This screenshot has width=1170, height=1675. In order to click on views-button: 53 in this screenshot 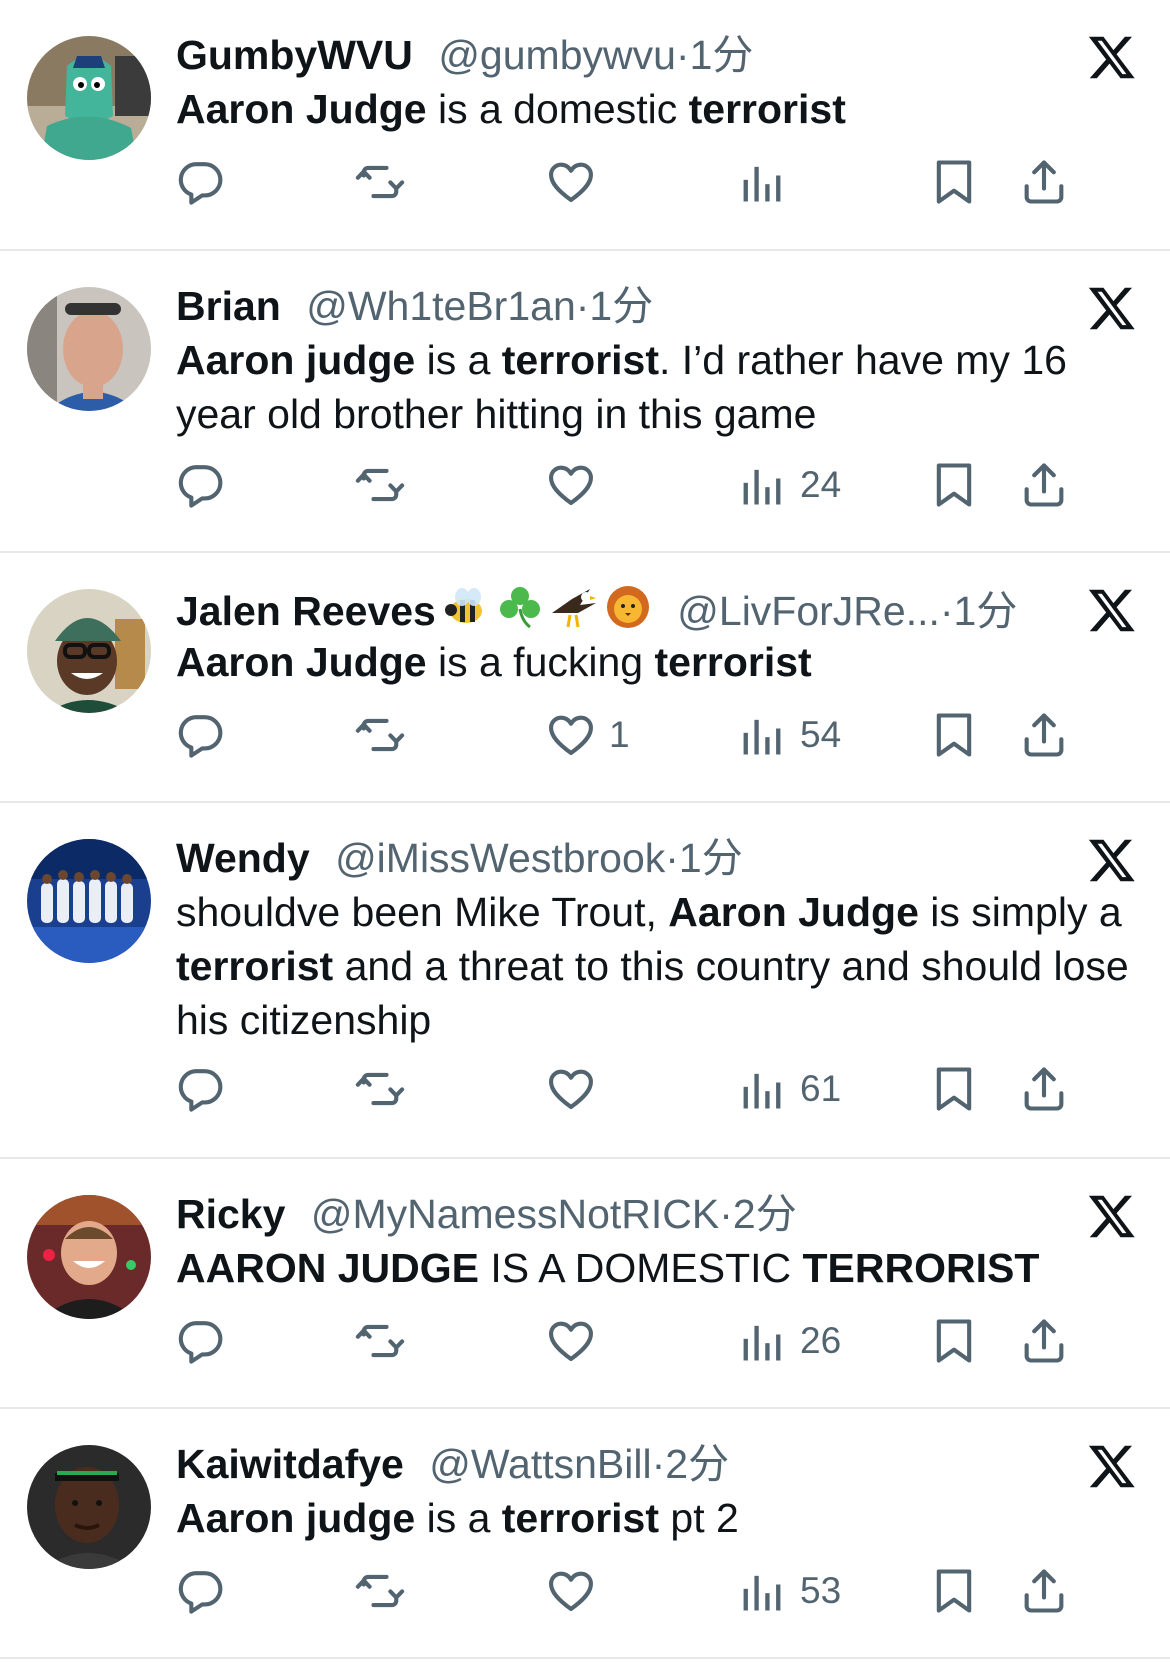, I will do `click(788, 1591)`.